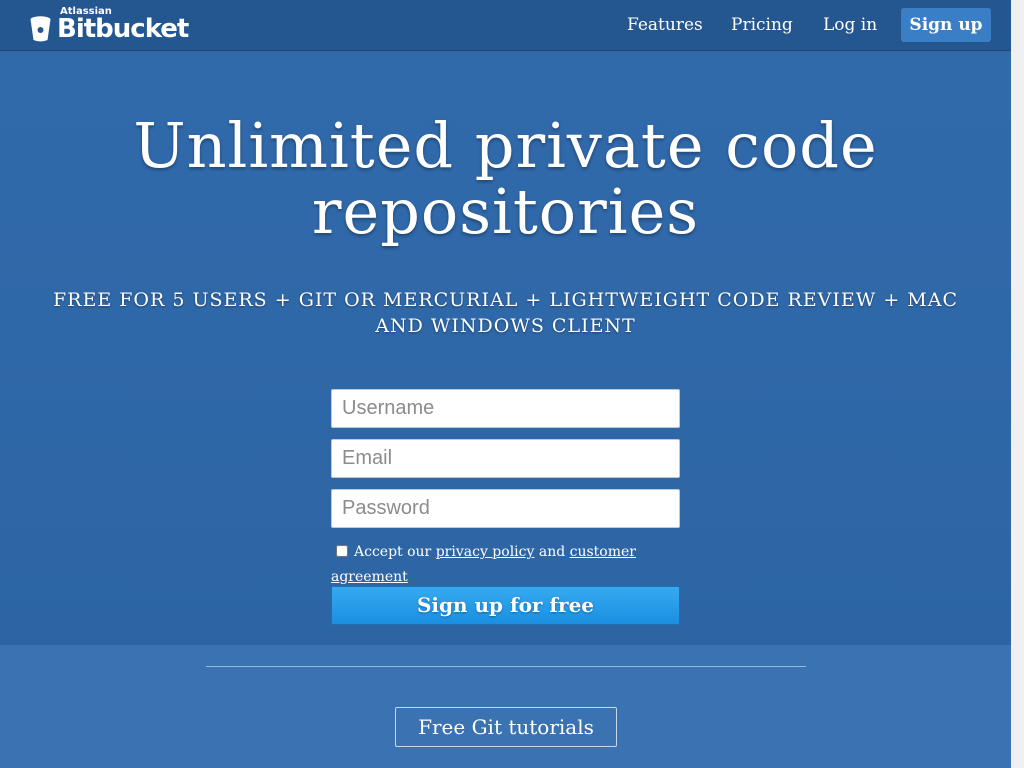 The height and width of the screenshot is (768, 1024). Describe the element at coordinates (665, 25) in the screenshot. I see `nav-features-link: Features` at that location.